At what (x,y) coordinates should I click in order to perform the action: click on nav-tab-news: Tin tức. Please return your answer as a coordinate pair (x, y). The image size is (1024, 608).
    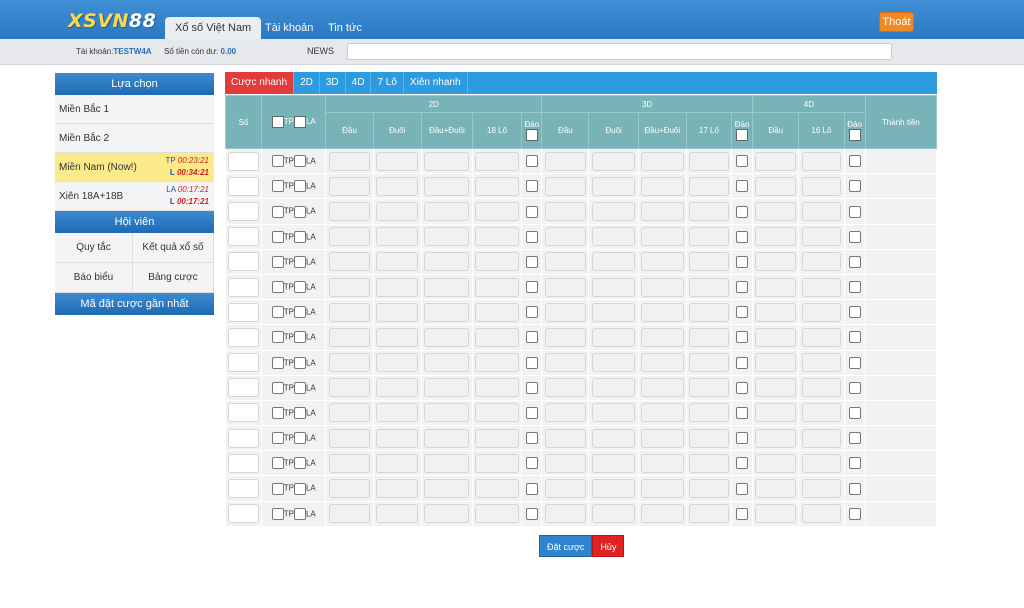
    Looking at the image, I should click on (345, 28).